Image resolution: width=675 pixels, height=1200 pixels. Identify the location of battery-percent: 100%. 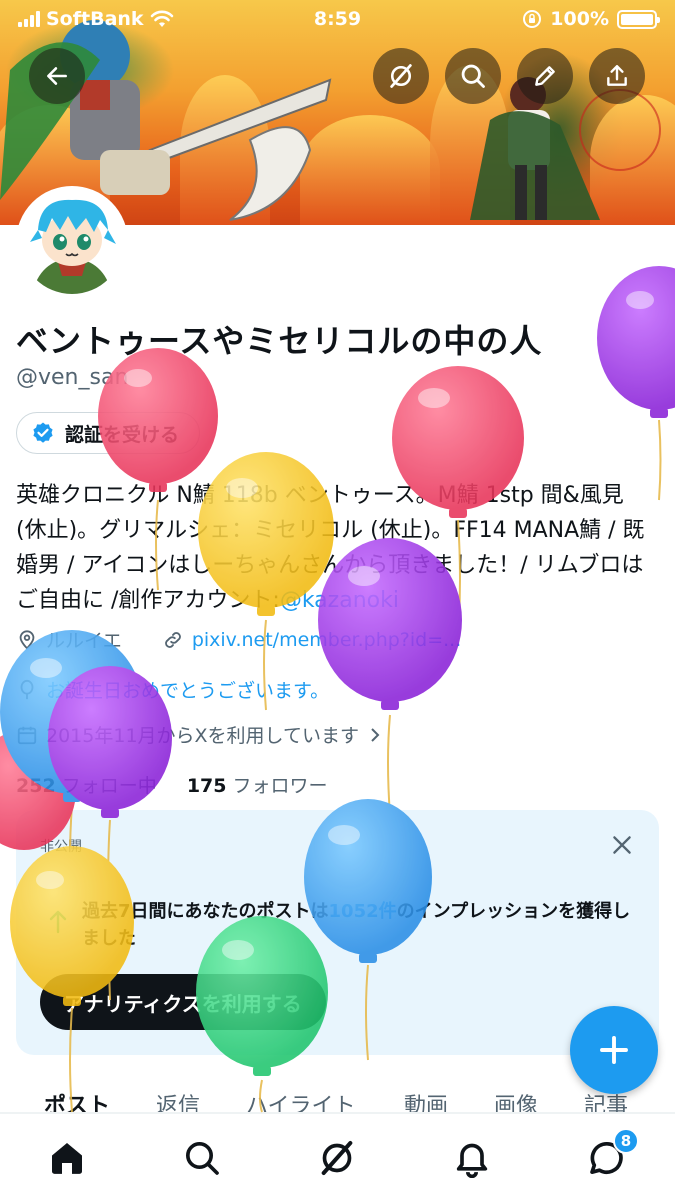
(579, 19).